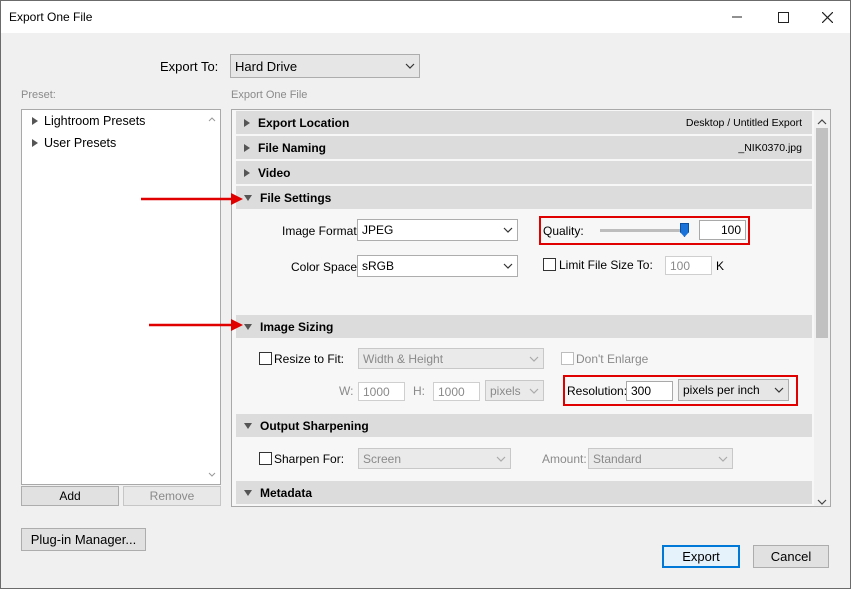 The image size is (851, 589). Describe the element at coordinates (505, 390) in the screenshot. I see `size-units-value: pixels` at that location.